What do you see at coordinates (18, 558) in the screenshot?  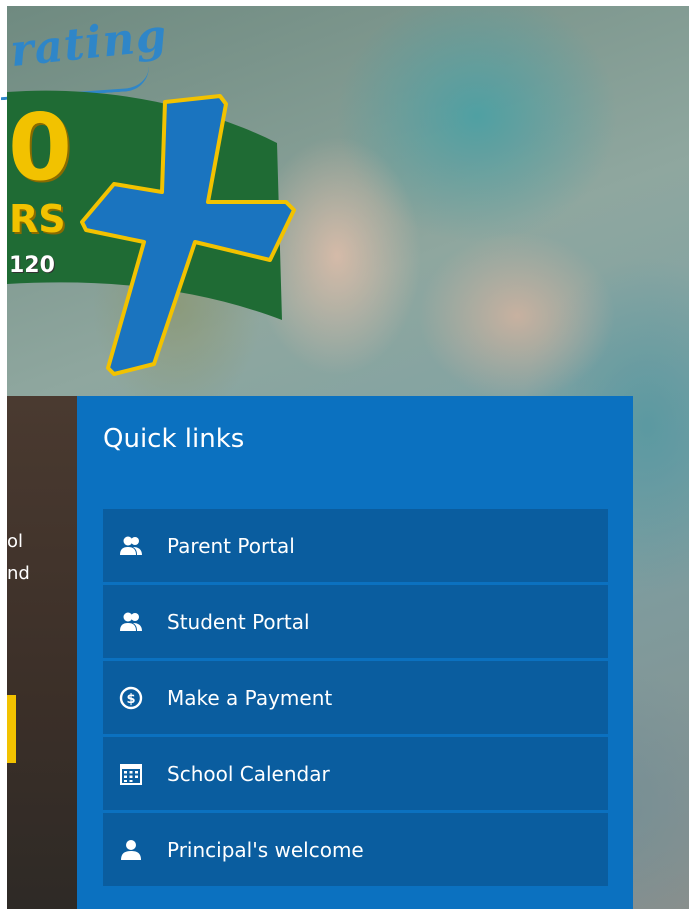 I see `hero-text-fragment: ol nd` at bounding box center [18, 558].